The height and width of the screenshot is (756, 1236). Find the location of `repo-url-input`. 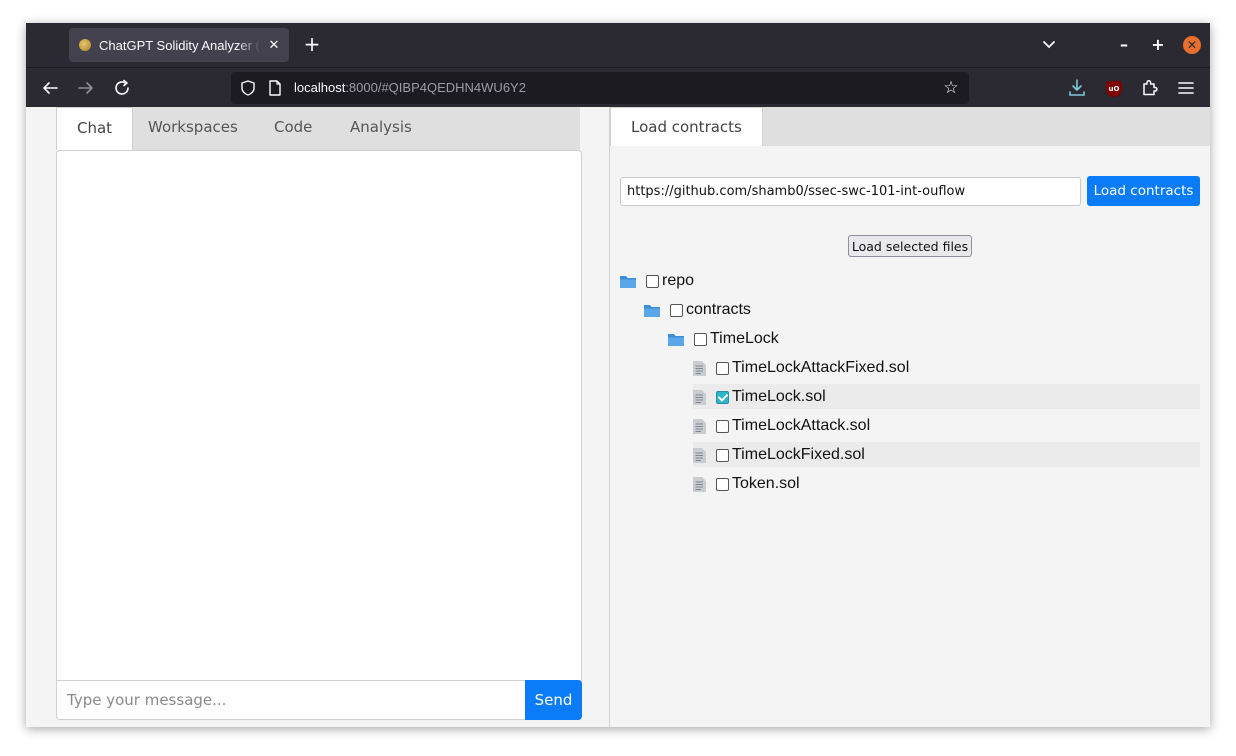

repo-url-input is located at coordinates (850, 191).